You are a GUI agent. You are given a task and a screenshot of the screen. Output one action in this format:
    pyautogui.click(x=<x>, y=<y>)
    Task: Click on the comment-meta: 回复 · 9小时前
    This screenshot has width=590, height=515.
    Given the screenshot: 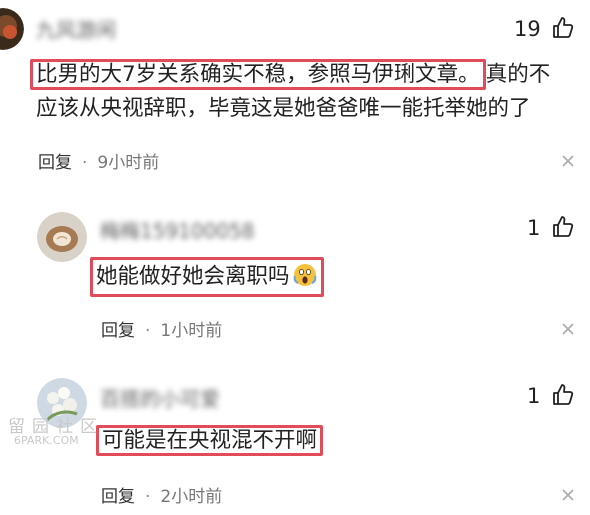 What is the action you would take?
    pyautogui.click(x=98, y=160)
    